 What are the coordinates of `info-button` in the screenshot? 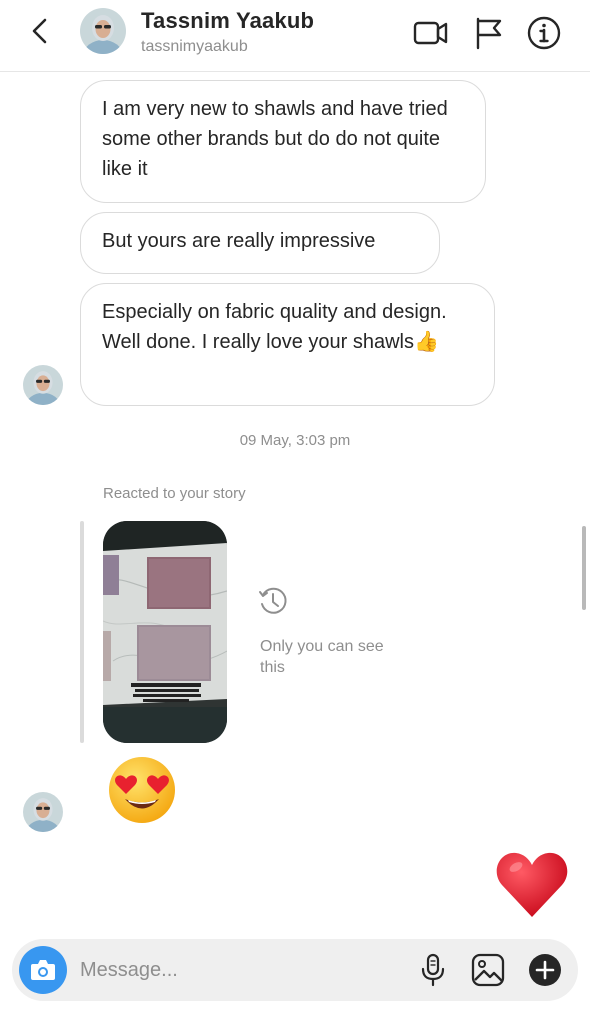 It's located at (544, 33).